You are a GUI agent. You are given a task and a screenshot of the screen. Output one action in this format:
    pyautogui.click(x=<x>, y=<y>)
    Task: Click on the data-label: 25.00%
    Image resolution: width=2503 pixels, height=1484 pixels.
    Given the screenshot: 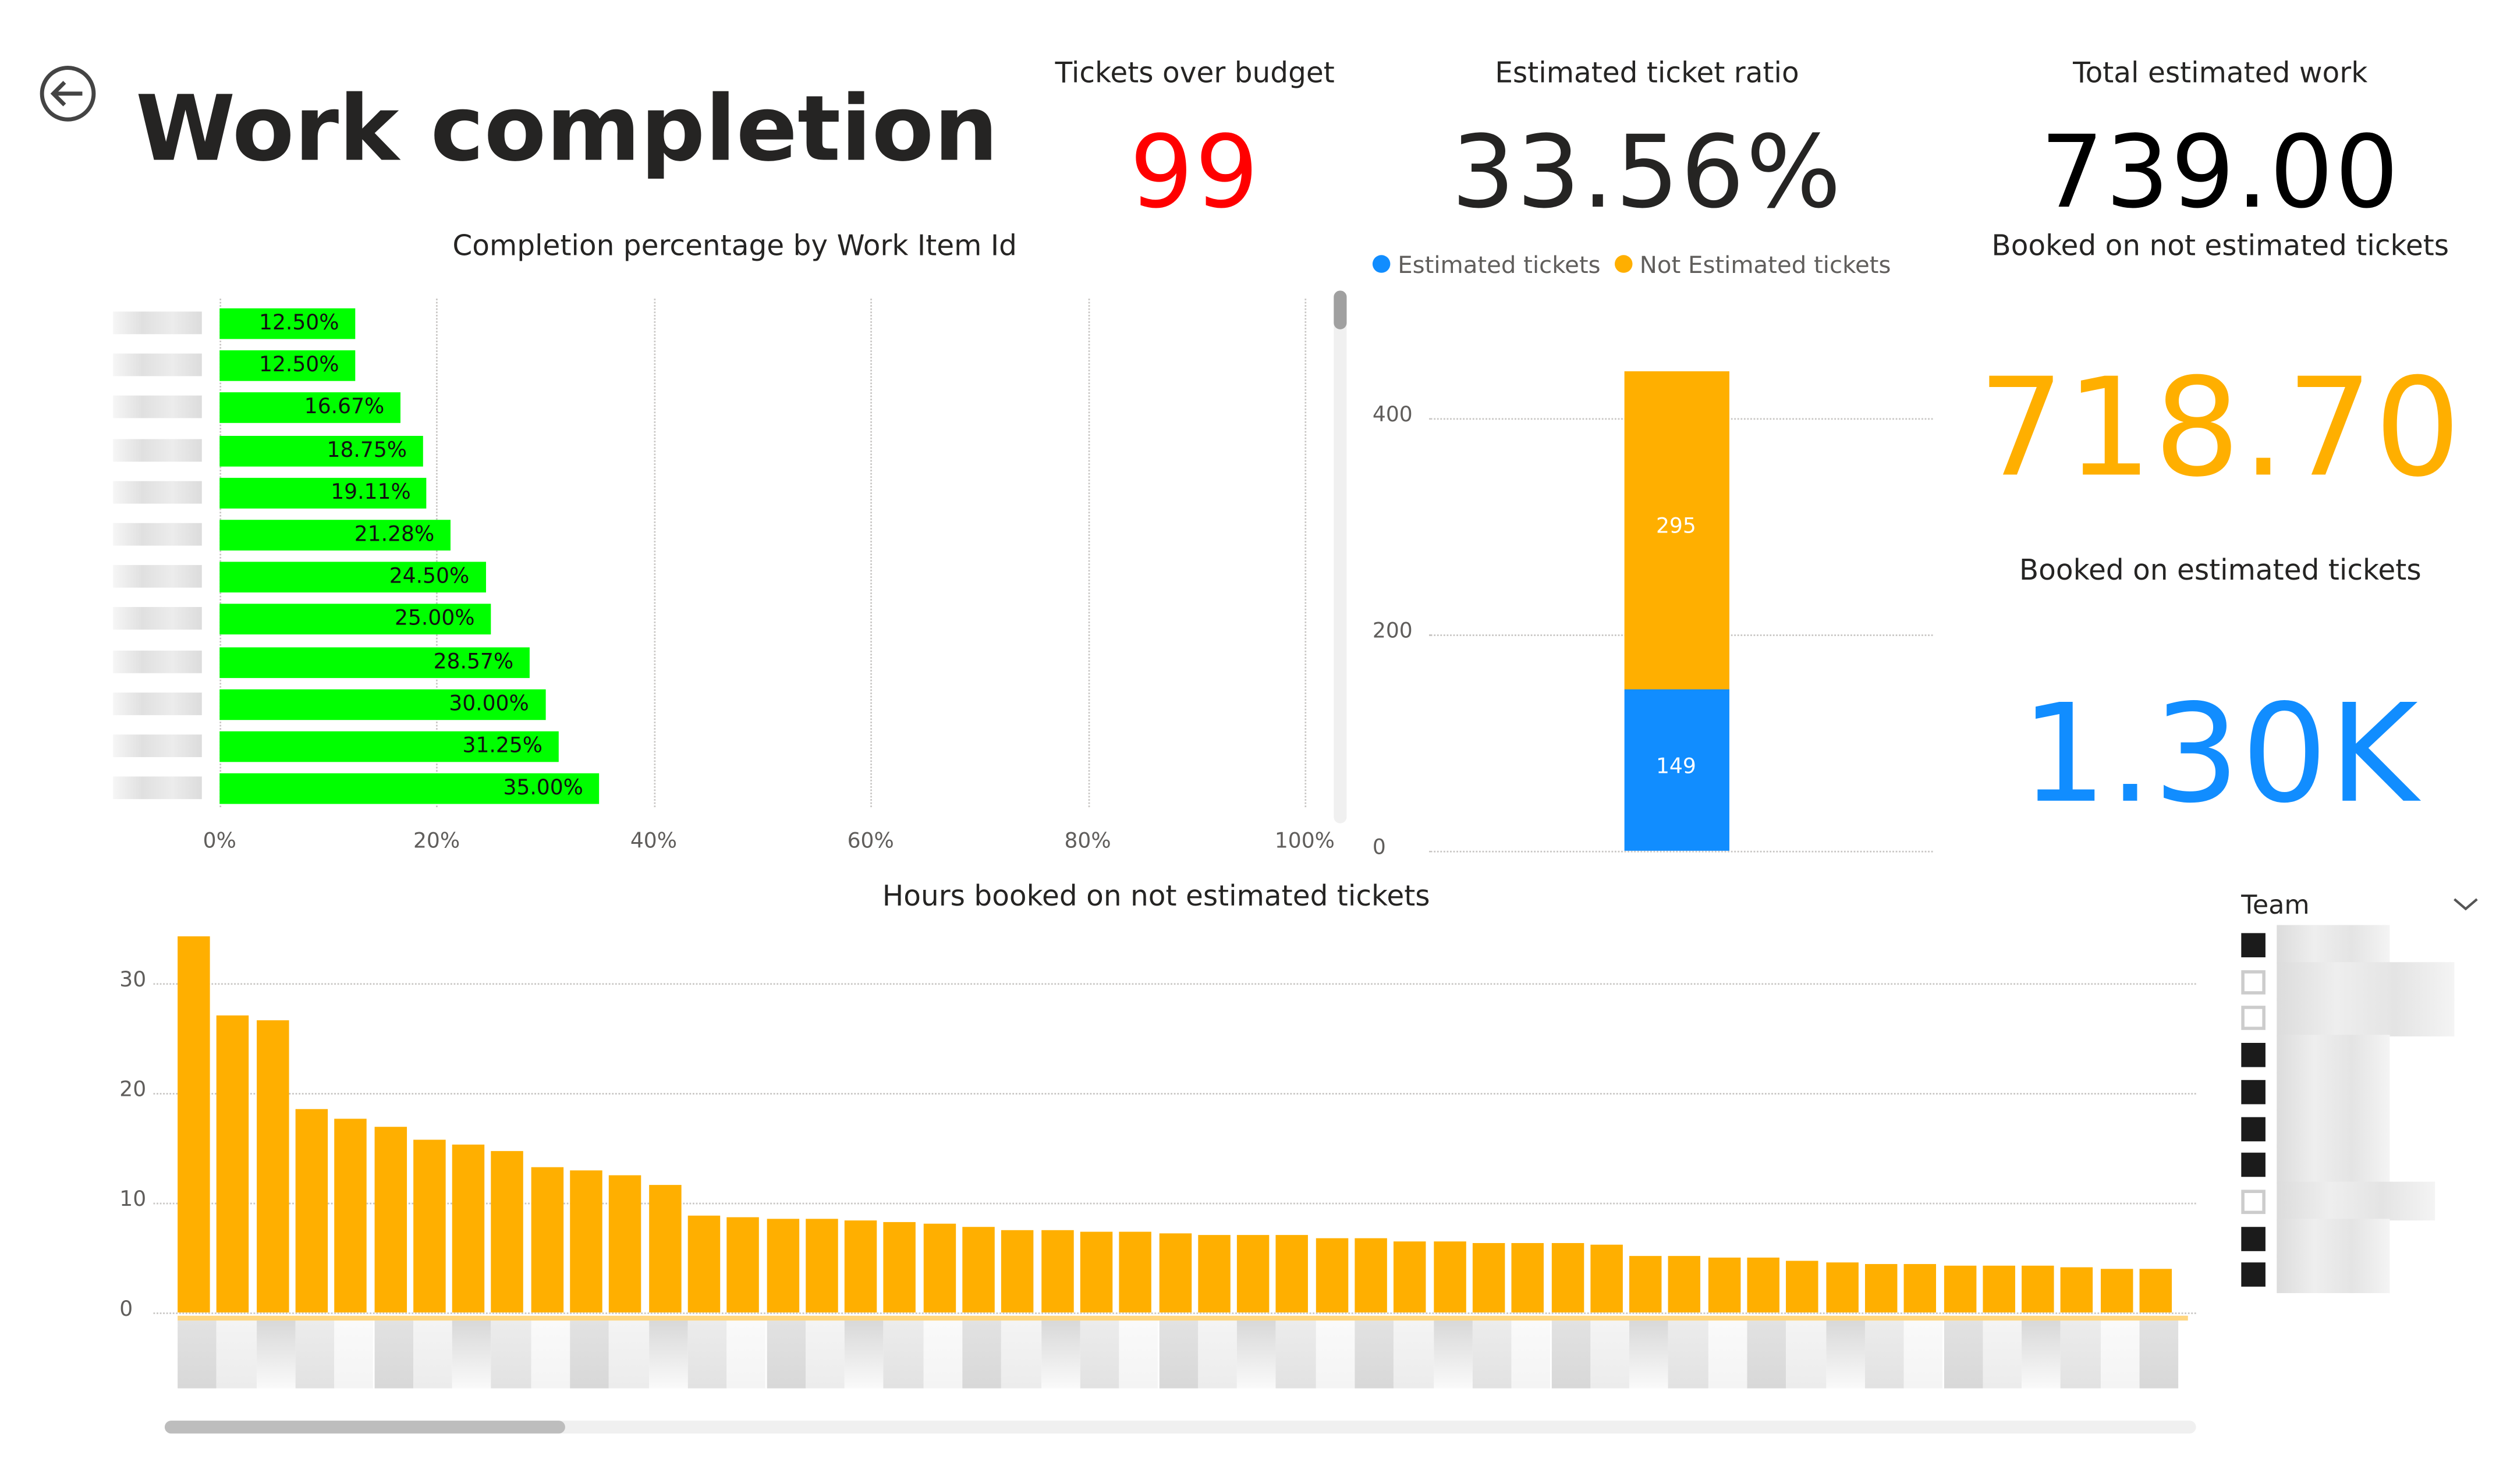 What is the action you would take?
    pyautogui.click(x=435, y=620)
    